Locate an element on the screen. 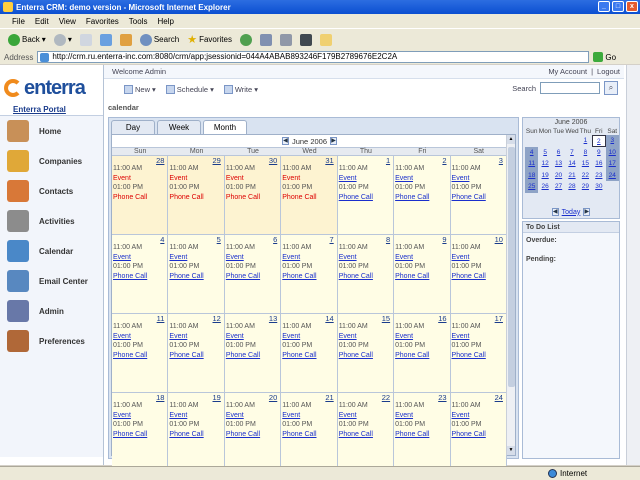  day-cell: 14 11:00 AM Event 01:00 PM Phone Call is located at coordinates (309, 353).